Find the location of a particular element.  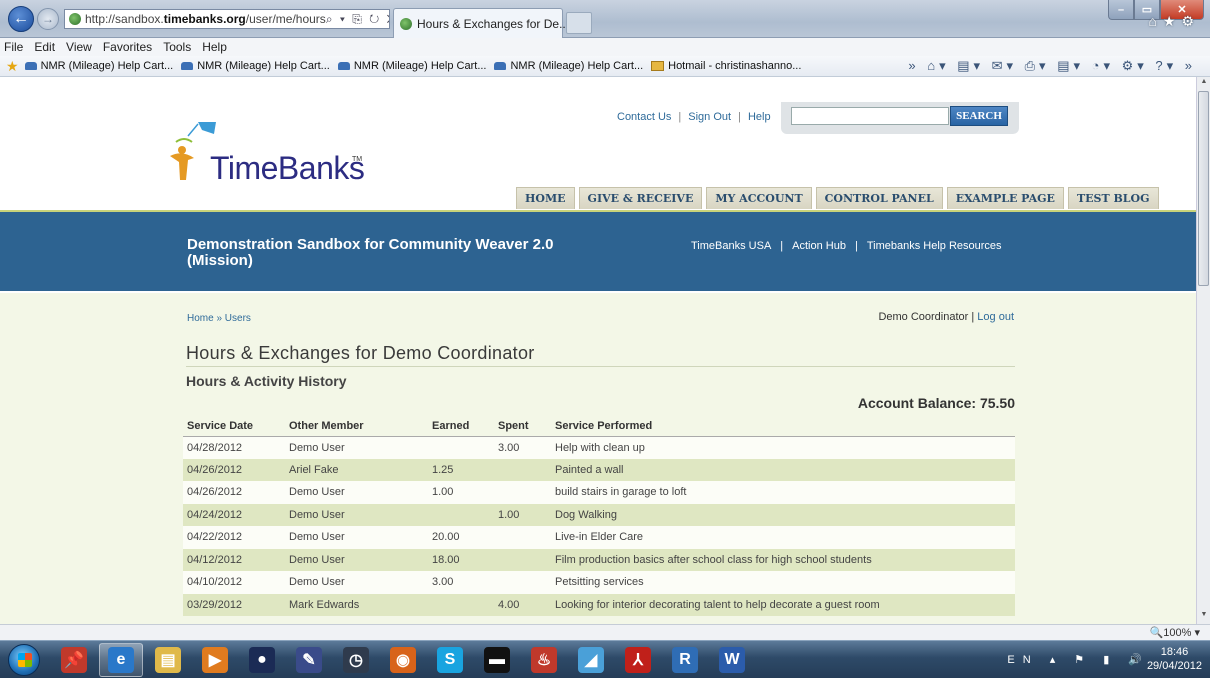

command-bar-icons: » ⌂▾ ▤▾ ✉▾ ⎙▾ ▤▾ ◔▾ ⚙▾ ?▾ » is located at coordinates (1052, 66).